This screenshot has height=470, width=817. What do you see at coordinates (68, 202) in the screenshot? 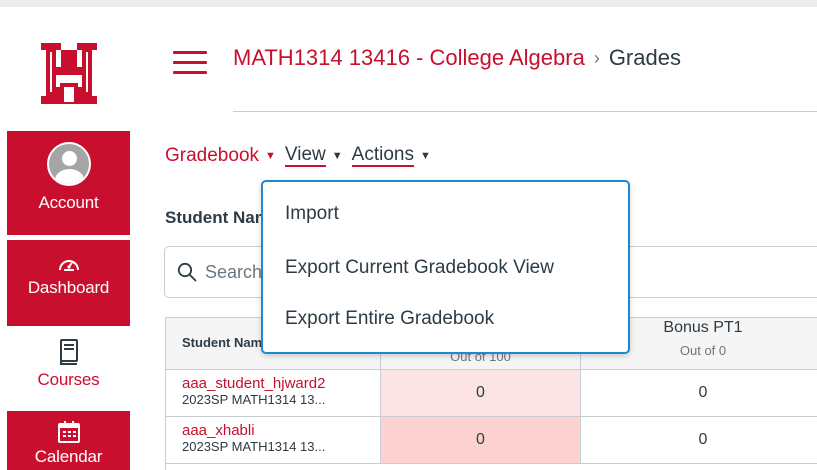
I see `nav-label-account: Account` at bounding box center [68, 202].